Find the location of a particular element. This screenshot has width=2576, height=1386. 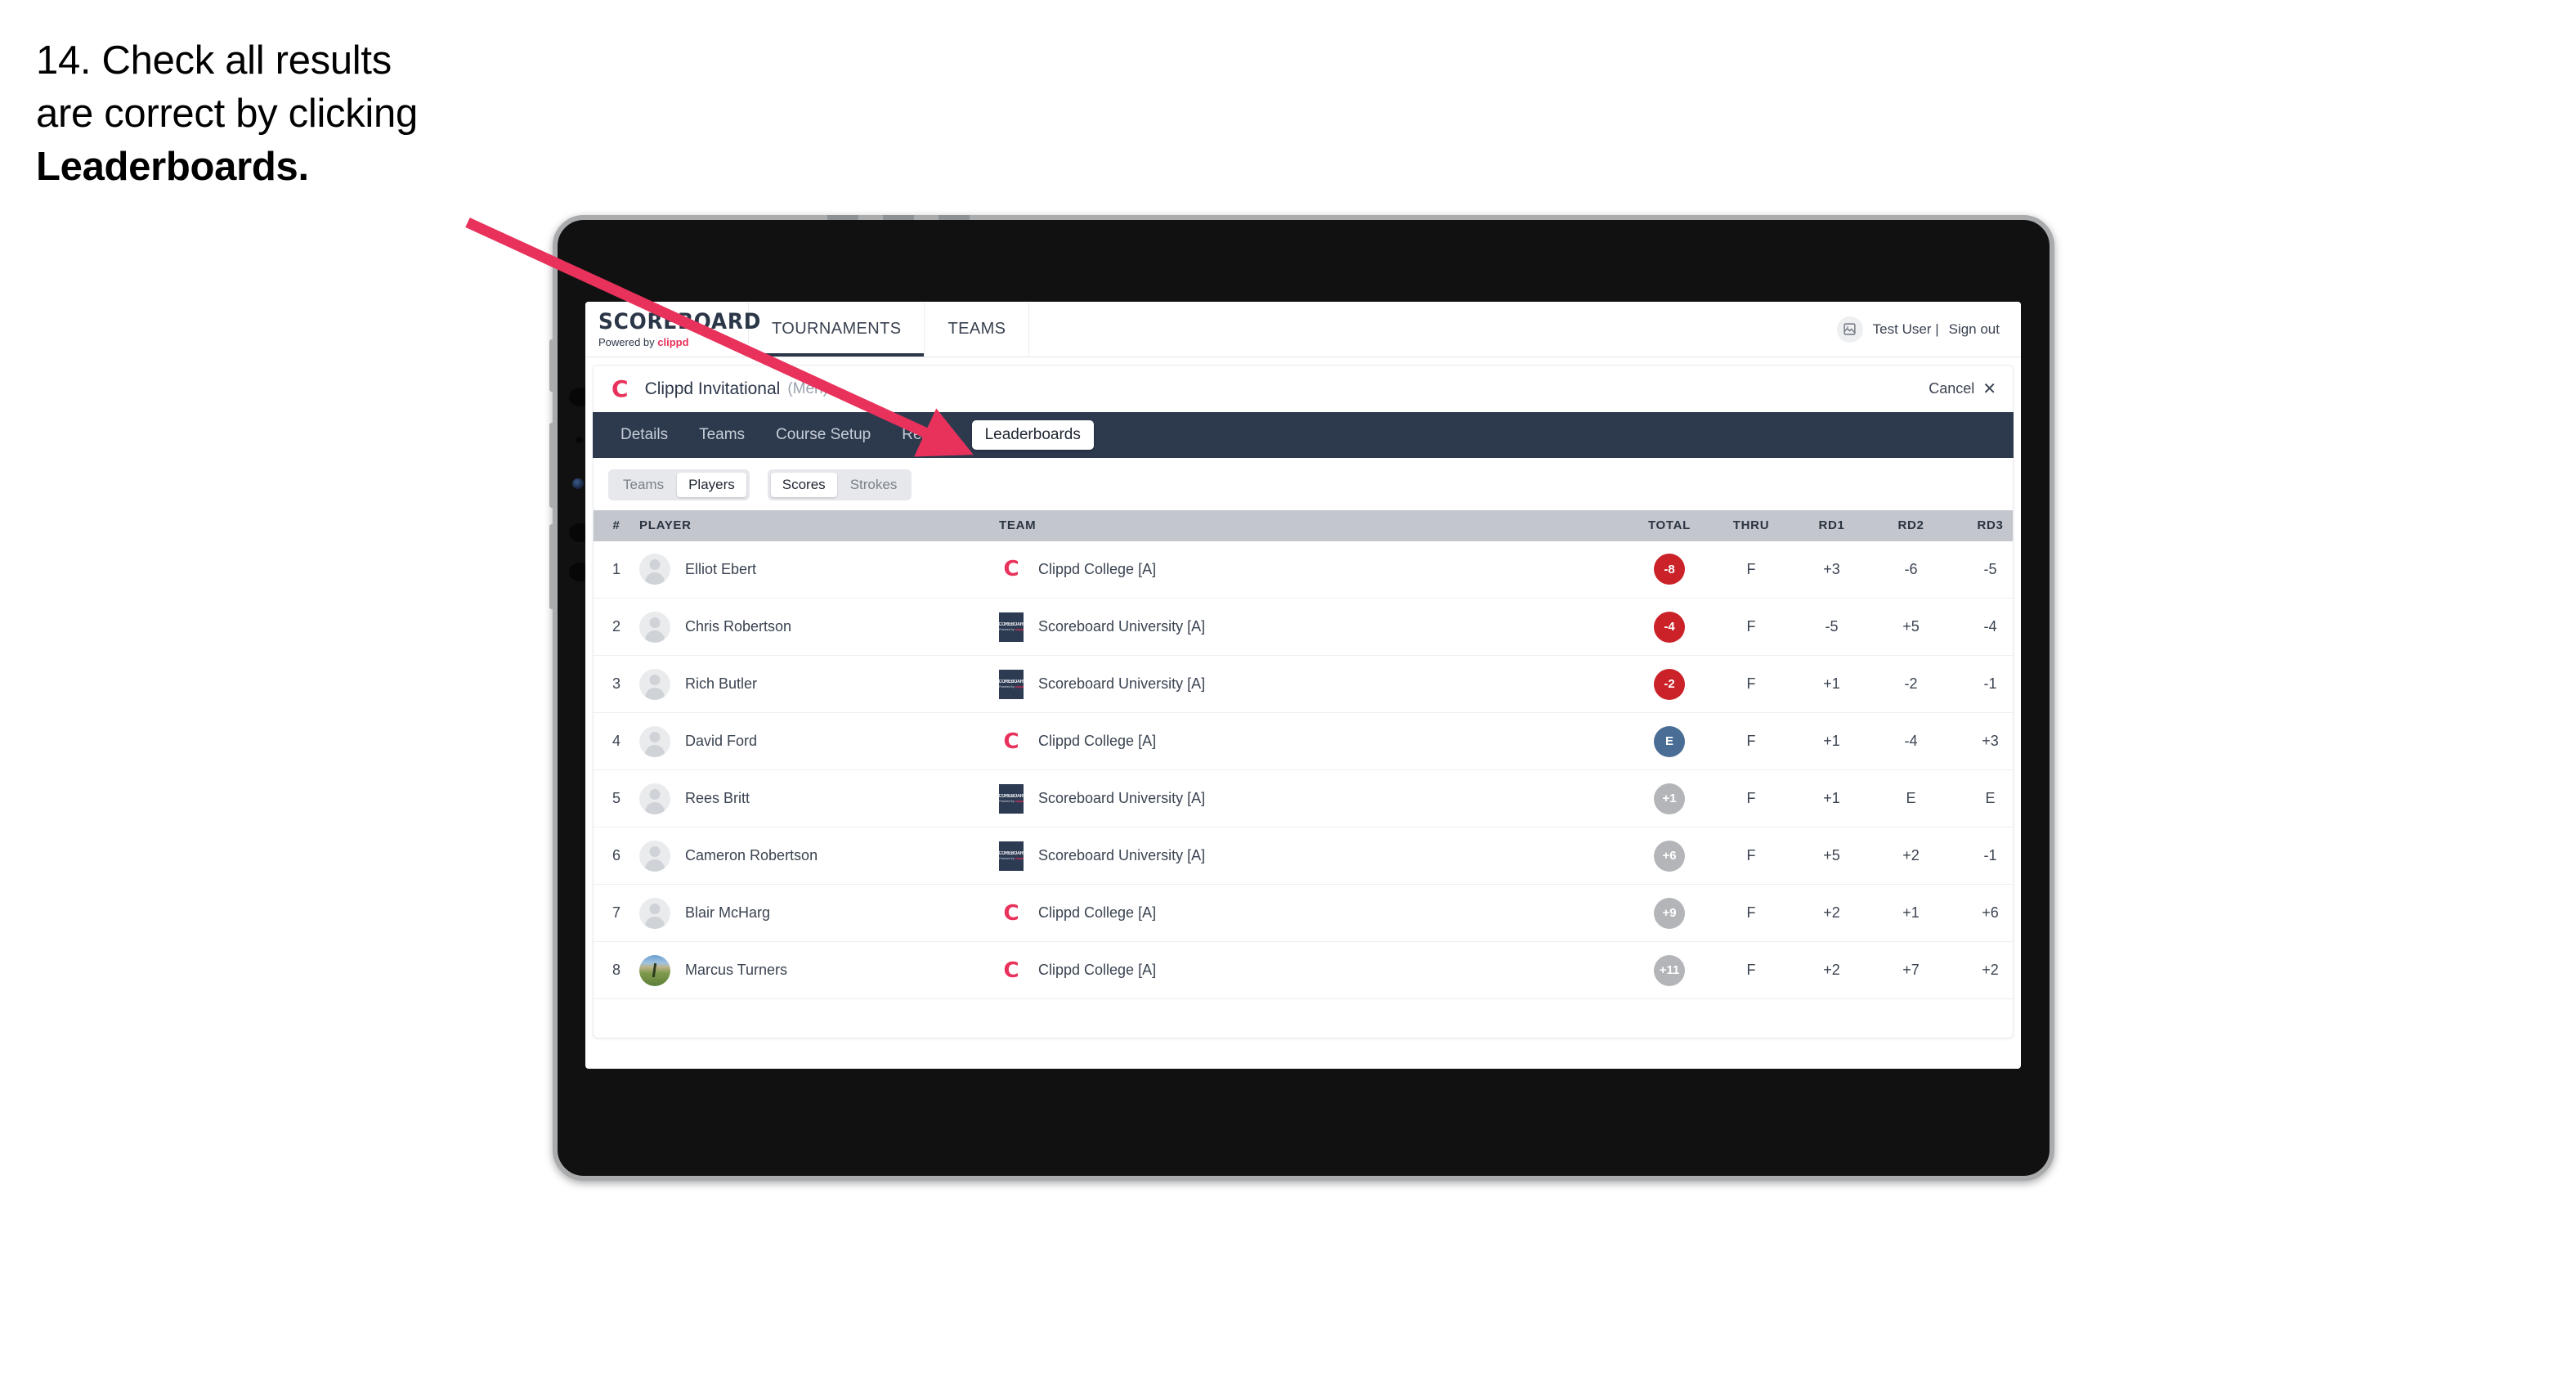

cell-total: -4 is located at coordinates (1669, 627).